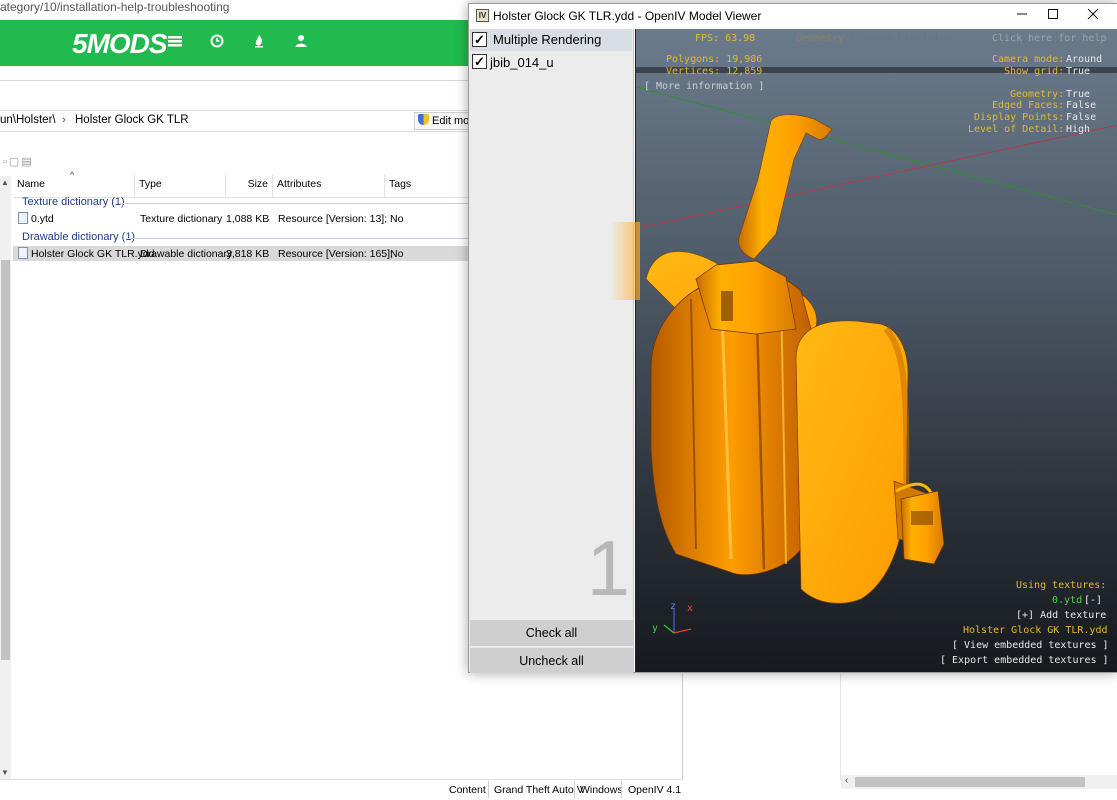  Describe the element at coordinates (1049, 39) in the screenshot. I see `help-link: Click here for help` at that location.